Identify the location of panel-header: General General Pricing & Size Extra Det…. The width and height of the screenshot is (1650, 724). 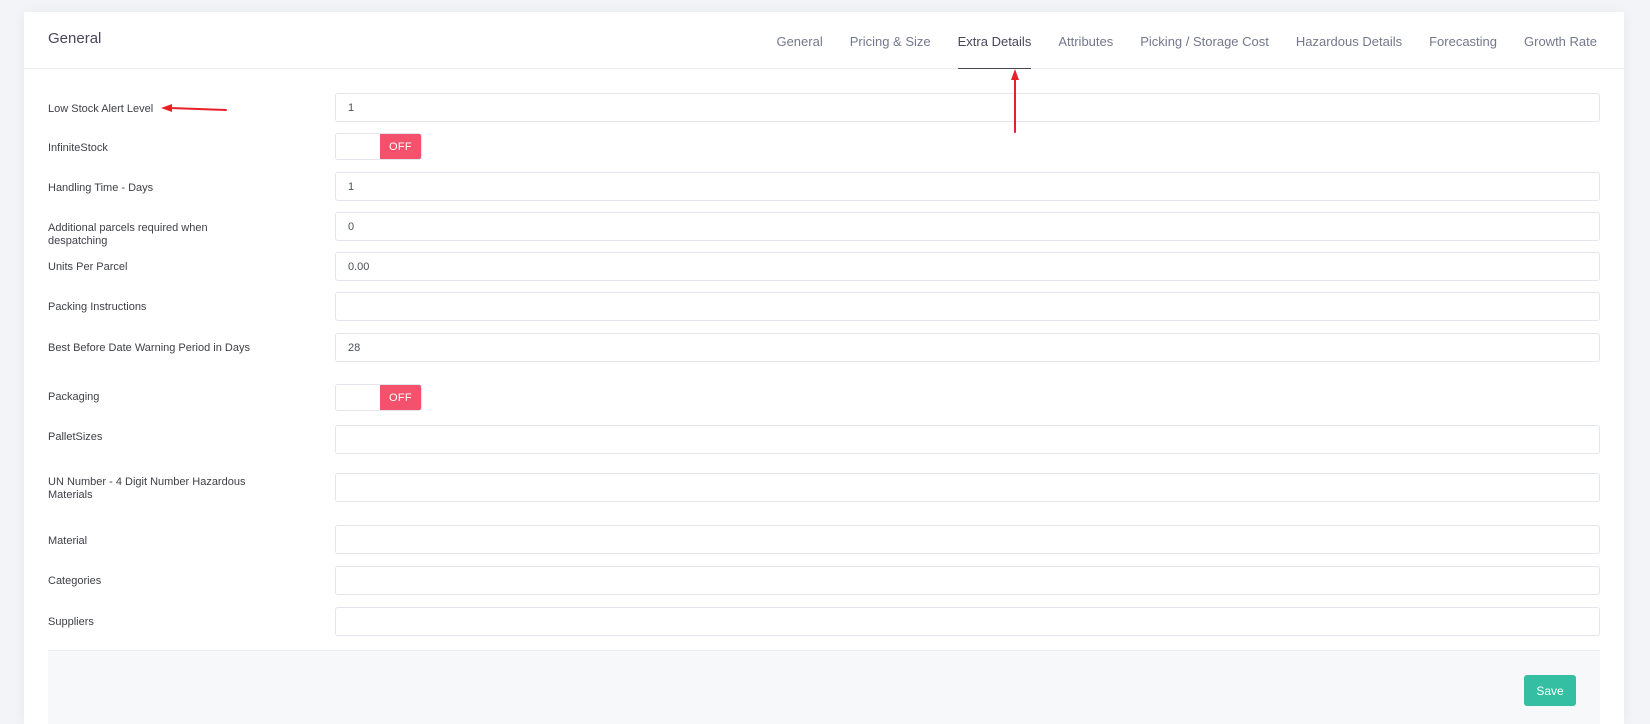
(824, 40).